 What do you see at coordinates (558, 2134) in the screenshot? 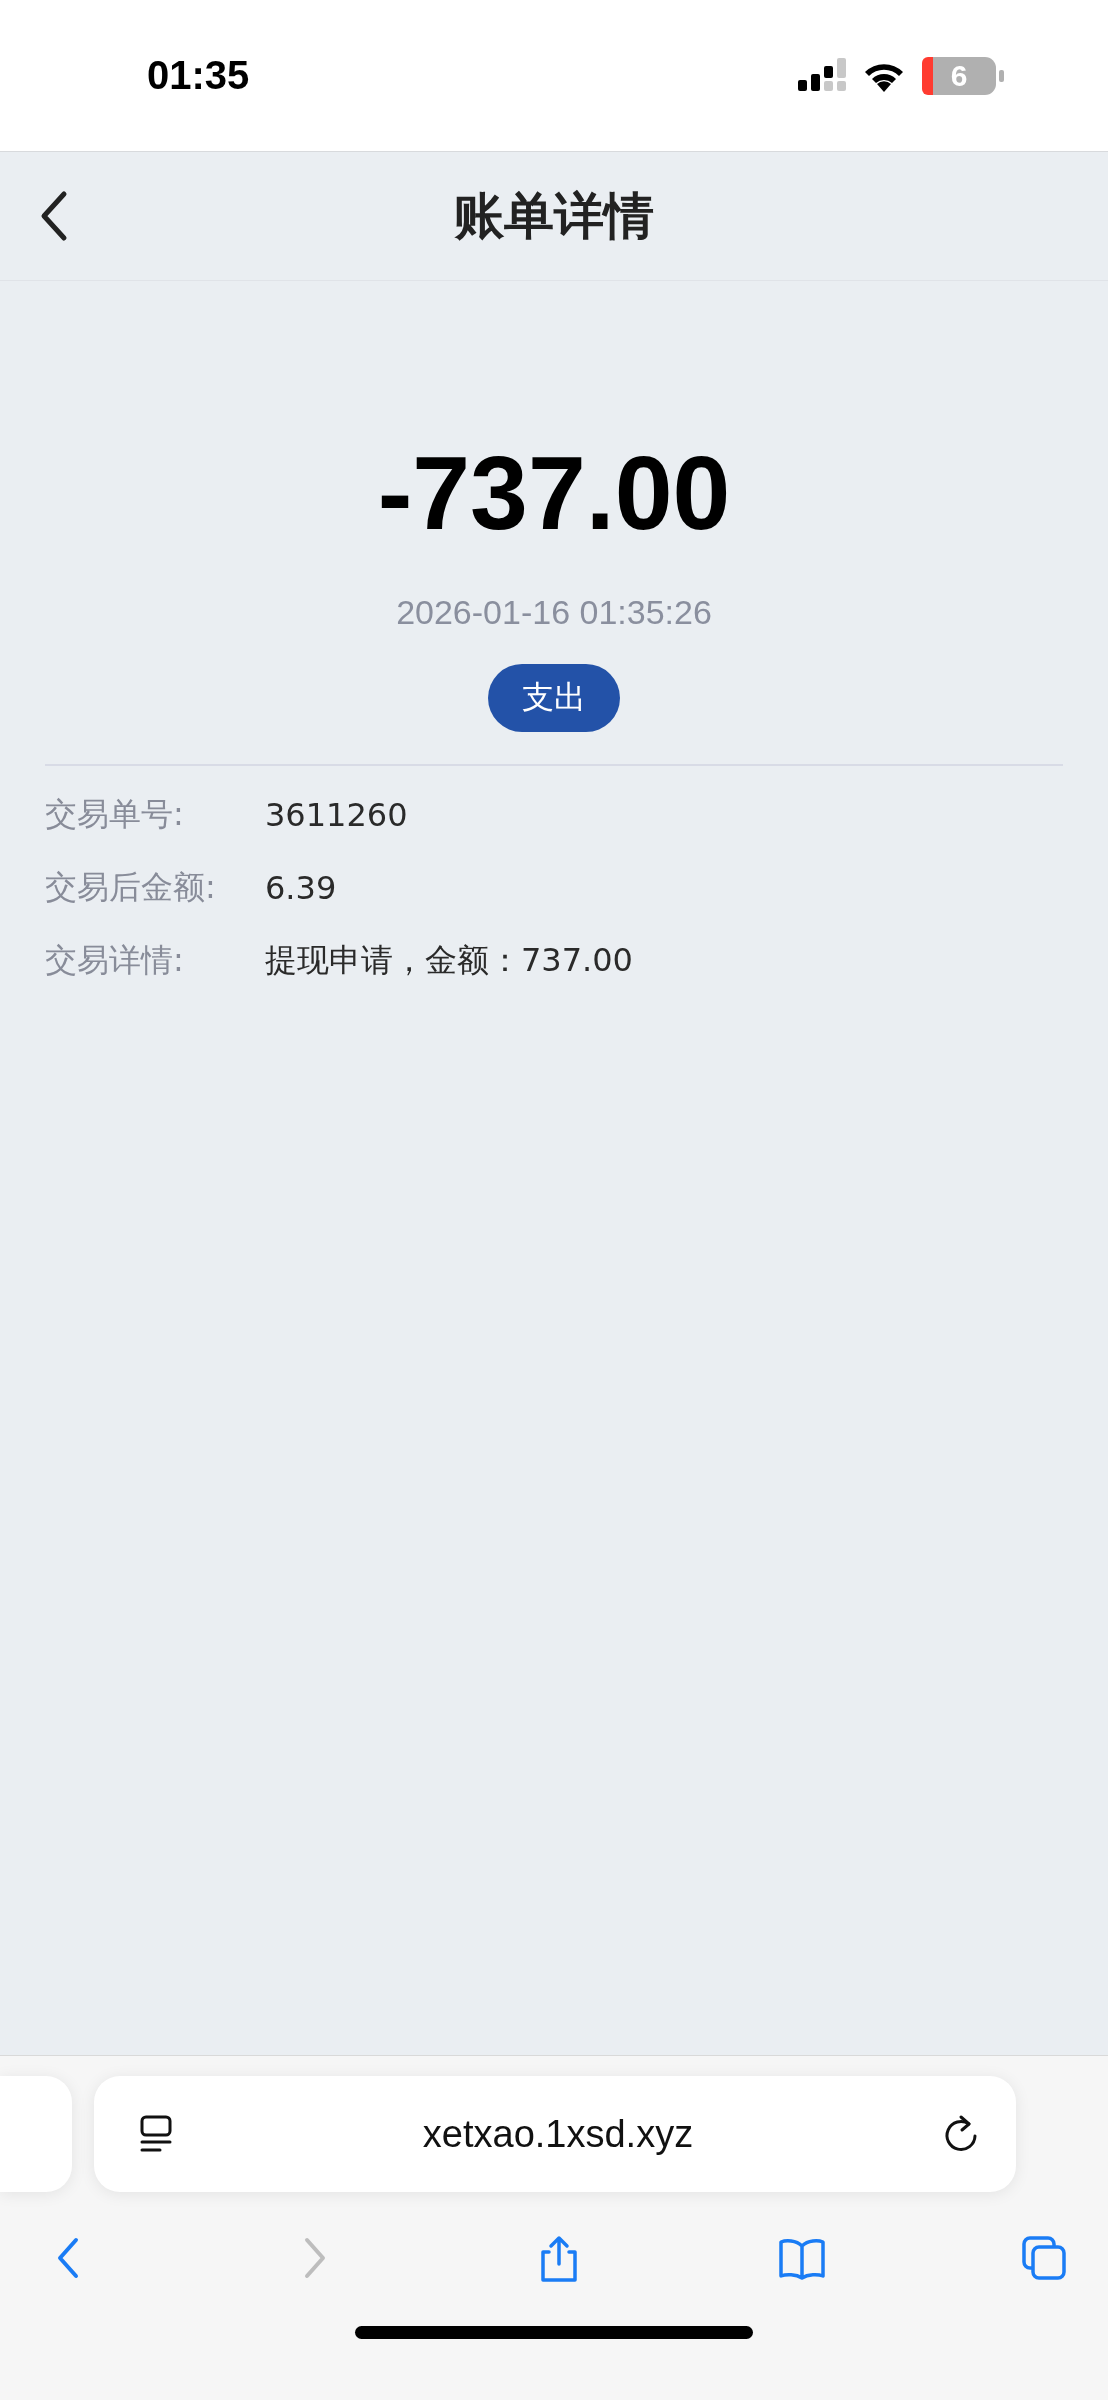
I see `url-text: xetxao.1xsd.xyz` at bounding box center [558, 2134].